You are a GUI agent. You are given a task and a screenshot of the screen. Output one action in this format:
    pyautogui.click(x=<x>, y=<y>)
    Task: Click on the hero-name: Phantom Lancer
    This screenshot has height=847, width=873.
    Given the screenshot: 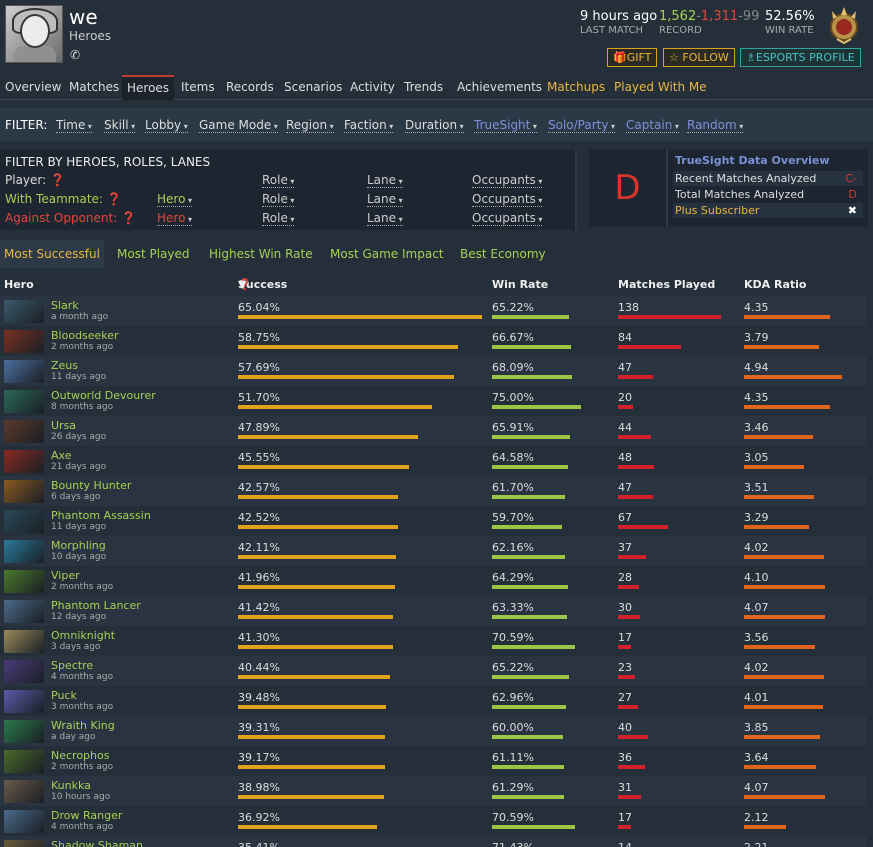 What is the action you would take?
    pyautogui.click(x=96, y=605)
    